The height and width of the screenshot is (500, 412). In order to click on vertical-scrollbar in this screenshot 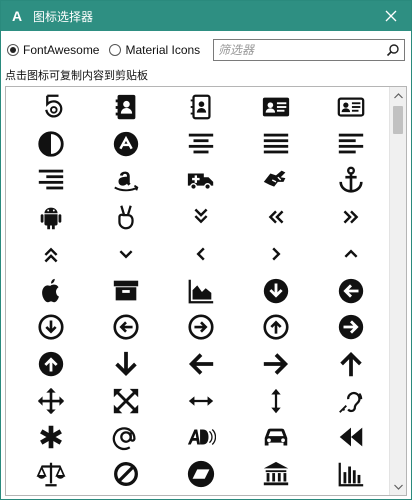, I will do `click(397, 291)`.